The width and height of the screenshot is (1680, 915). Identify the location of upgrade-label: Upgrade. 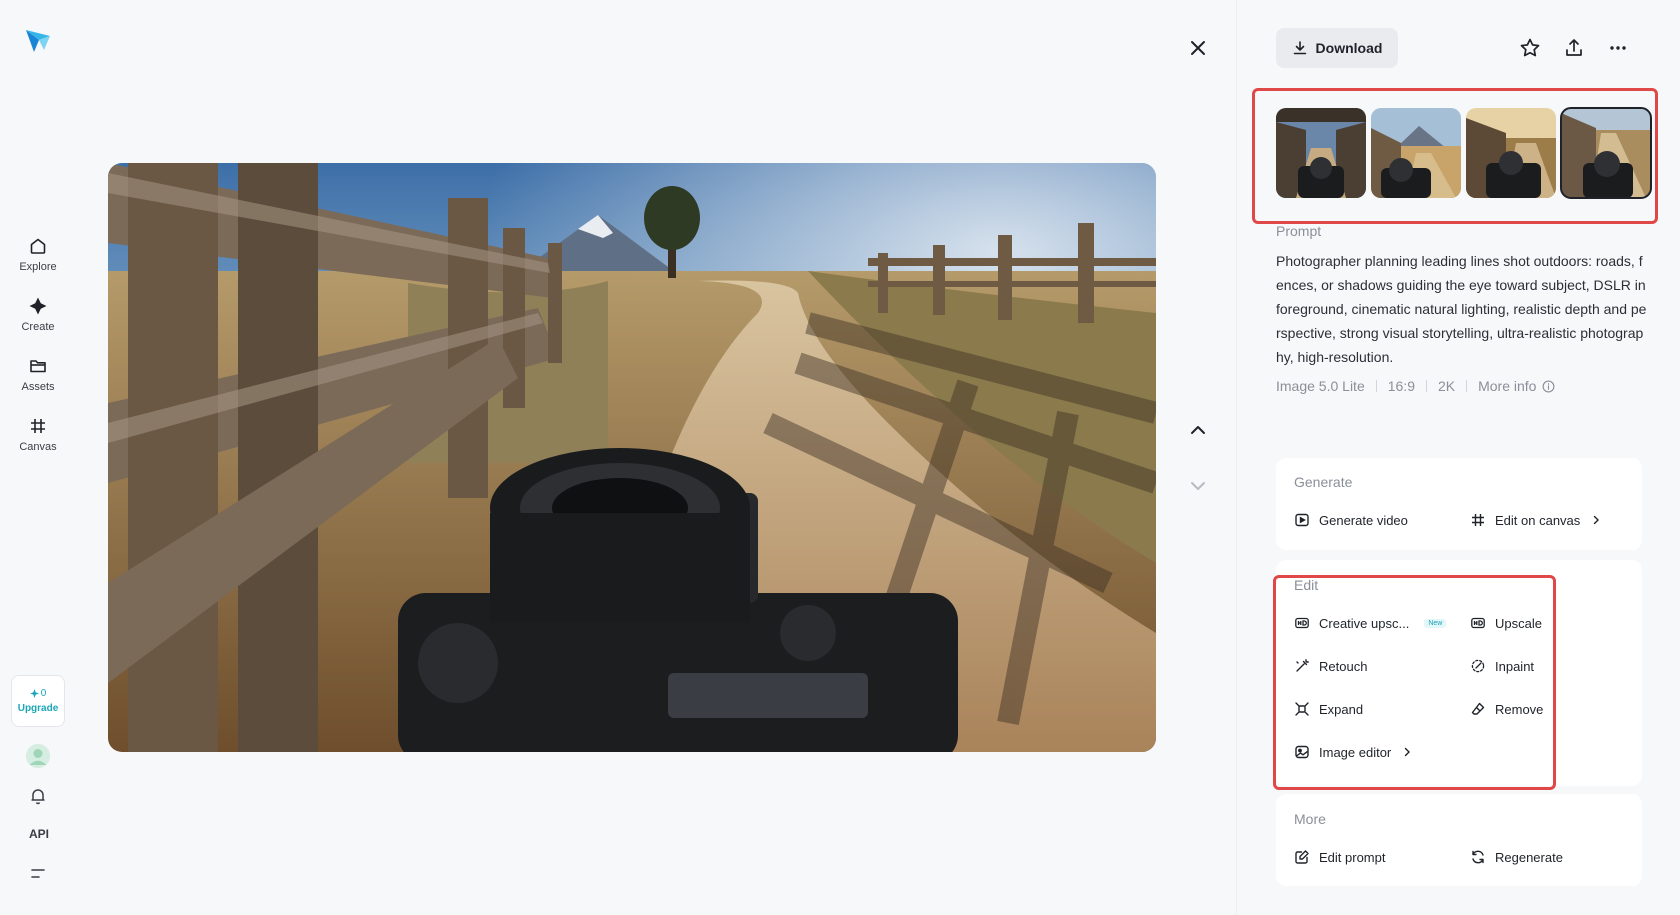
(38, 708).